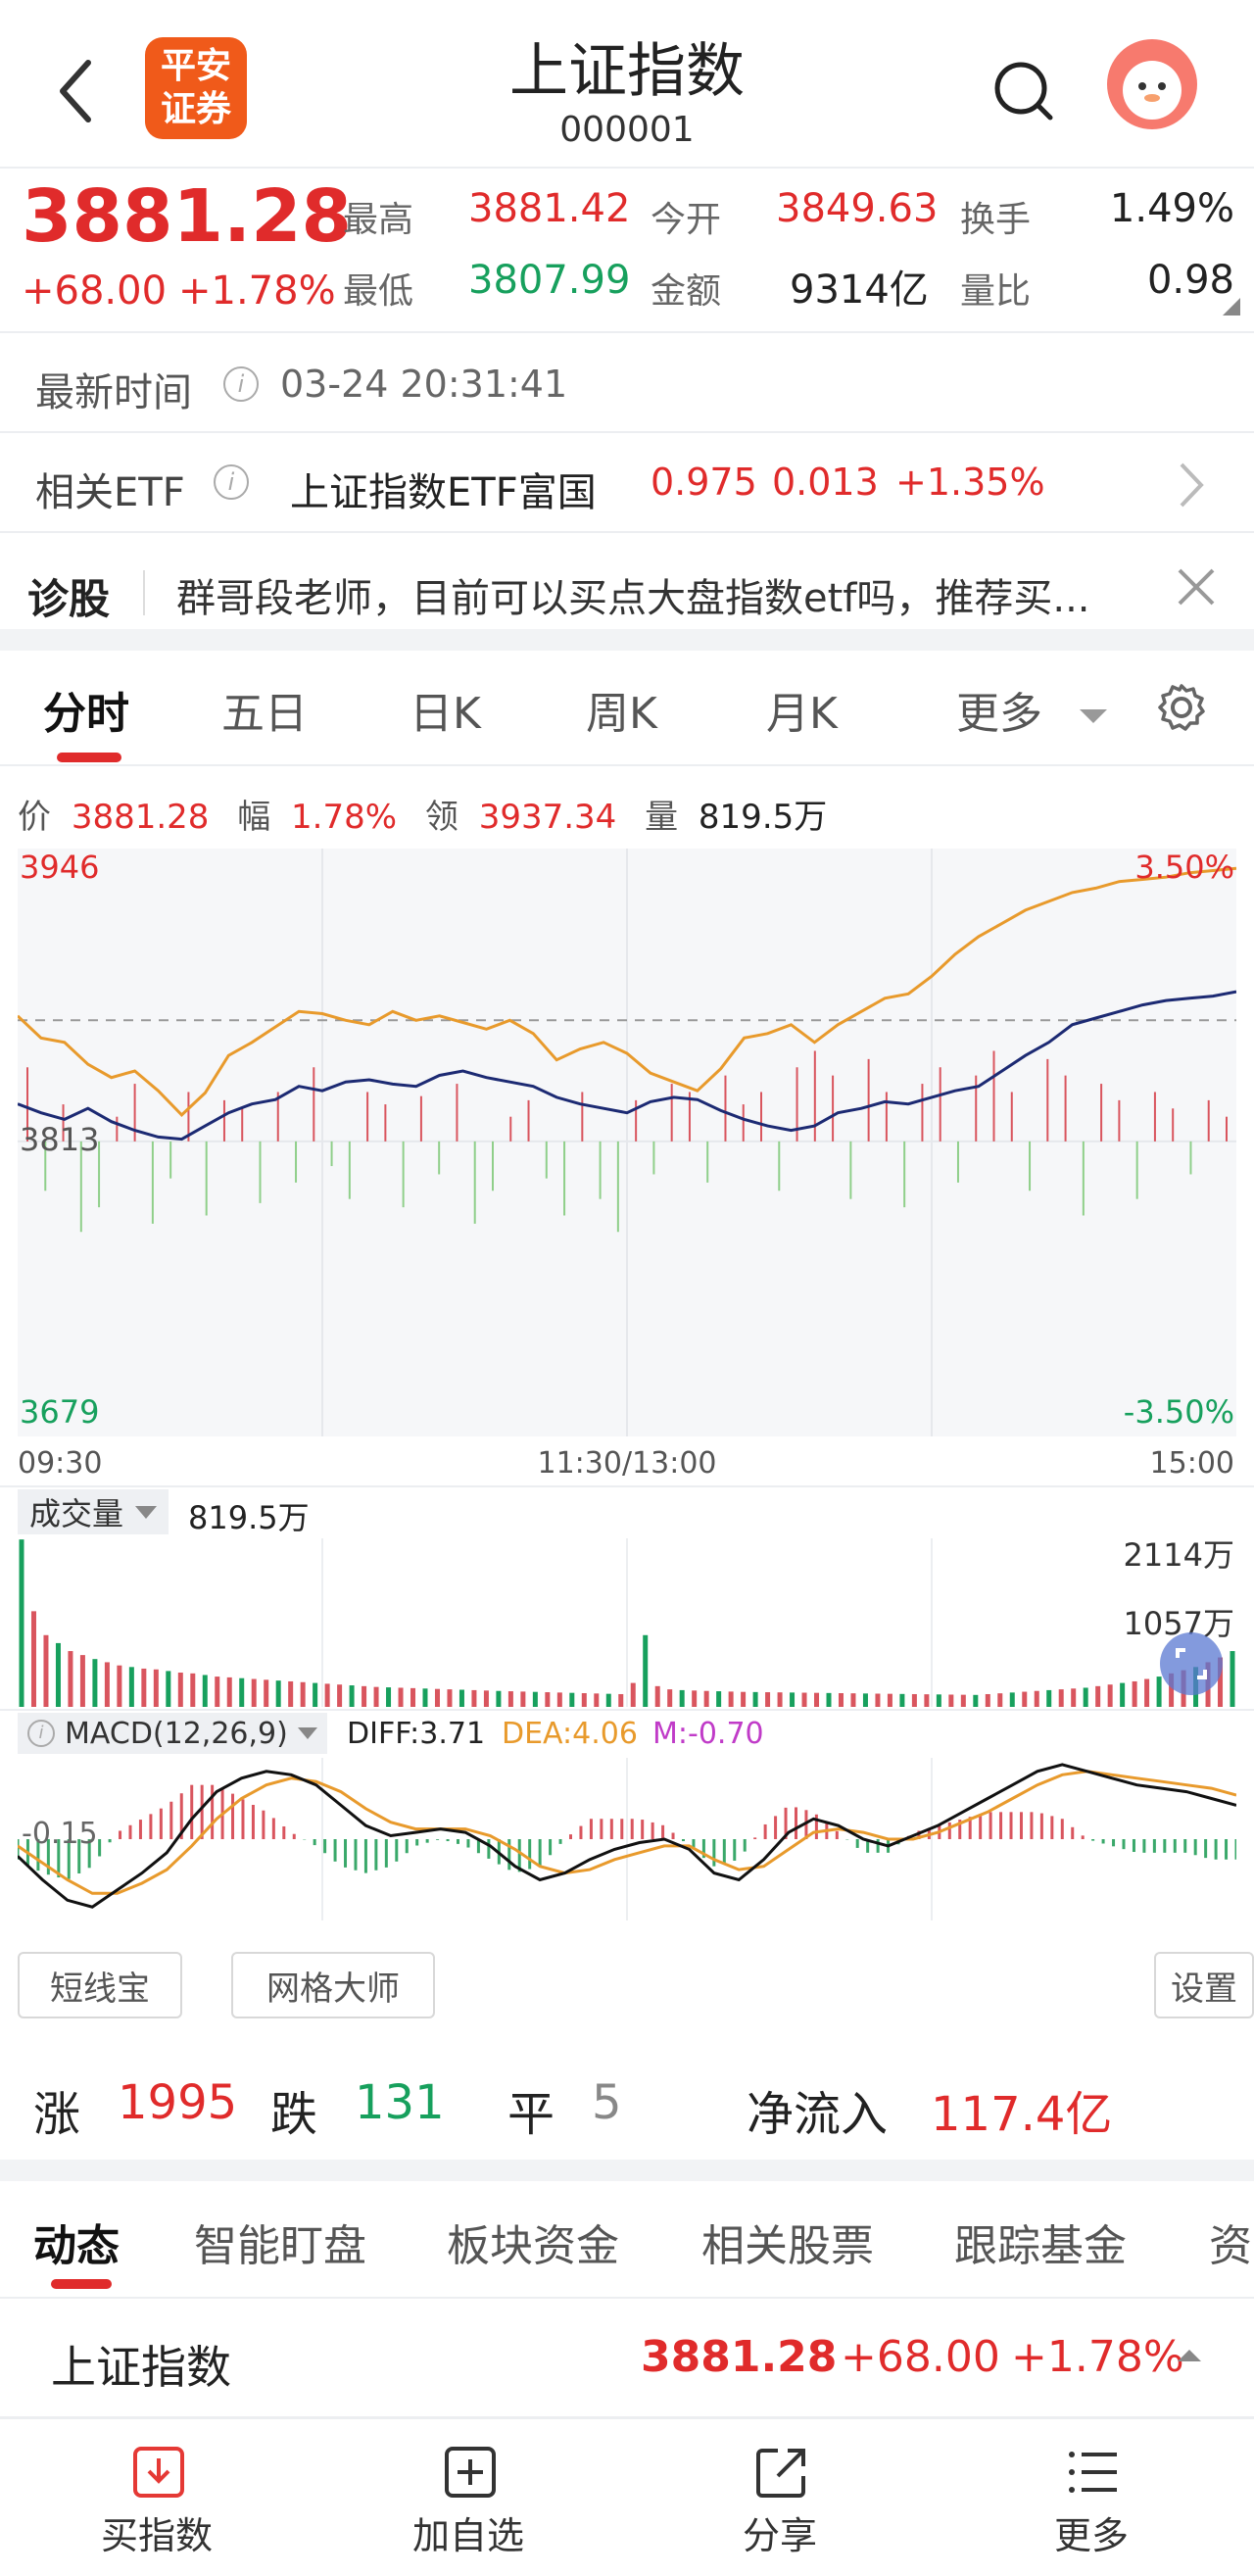  Describe the element at coordinates (996, 220) in the screenshot. I see `stat-label: 换手` at that location.